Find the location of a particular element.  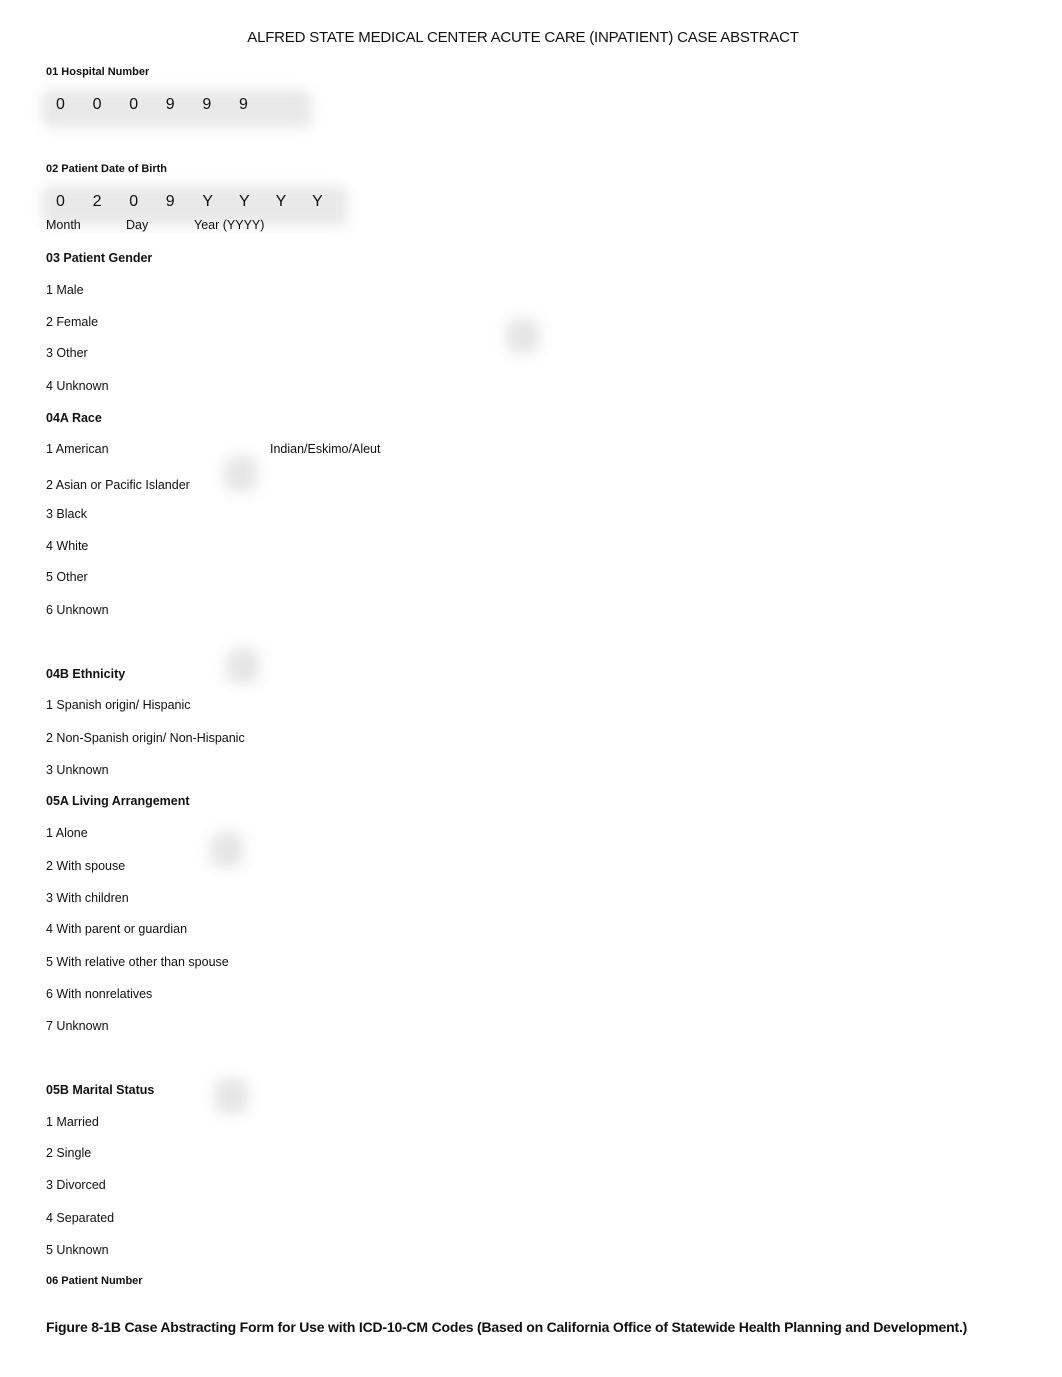

living-arrangement-option: 1 Alone is located at coordinates (67, 833).